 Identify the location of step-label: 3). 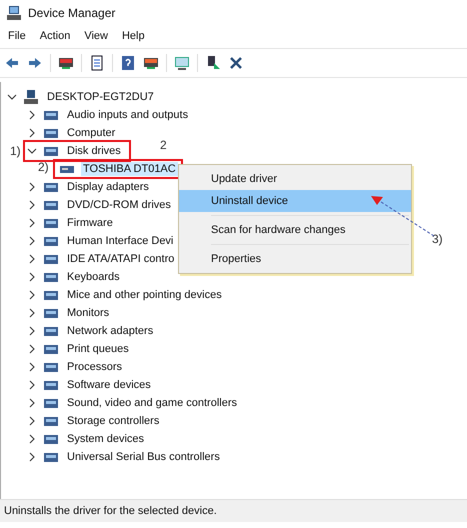
(437, 239).